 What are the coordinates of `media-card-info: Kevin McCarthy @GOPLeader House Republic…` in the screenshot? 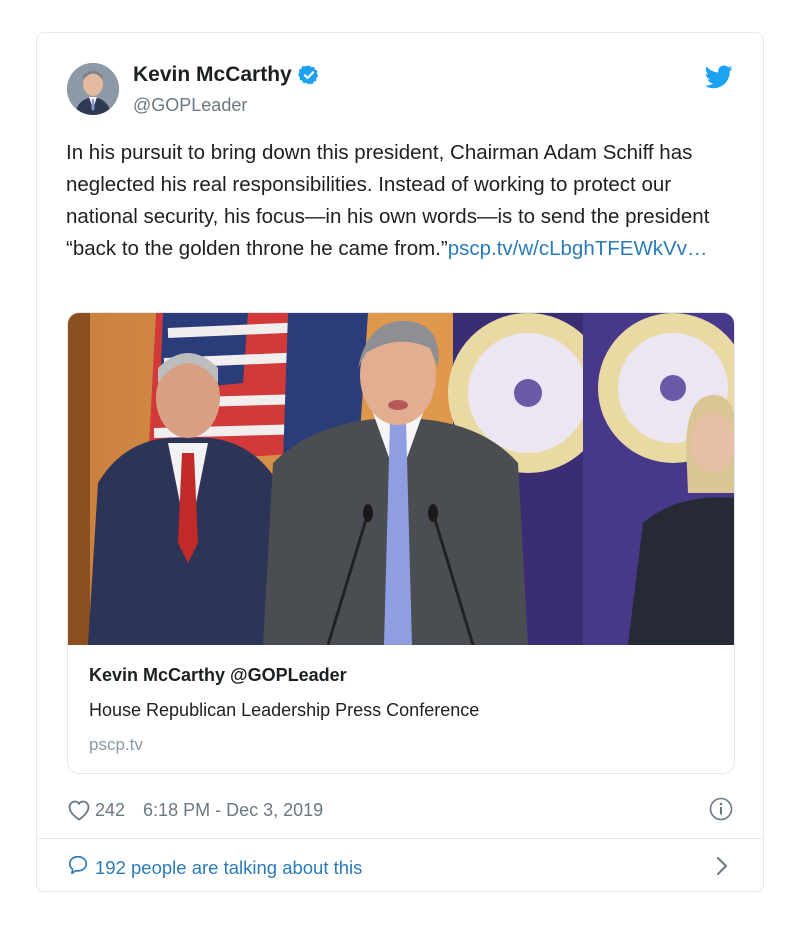 It's located at (401, 709).